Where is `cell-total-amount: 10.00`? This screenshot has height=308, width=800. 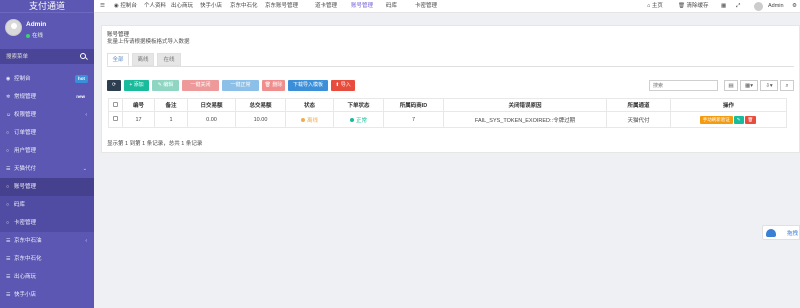 cell-total-amount: 10.00 is located at coordinates (260, 119).